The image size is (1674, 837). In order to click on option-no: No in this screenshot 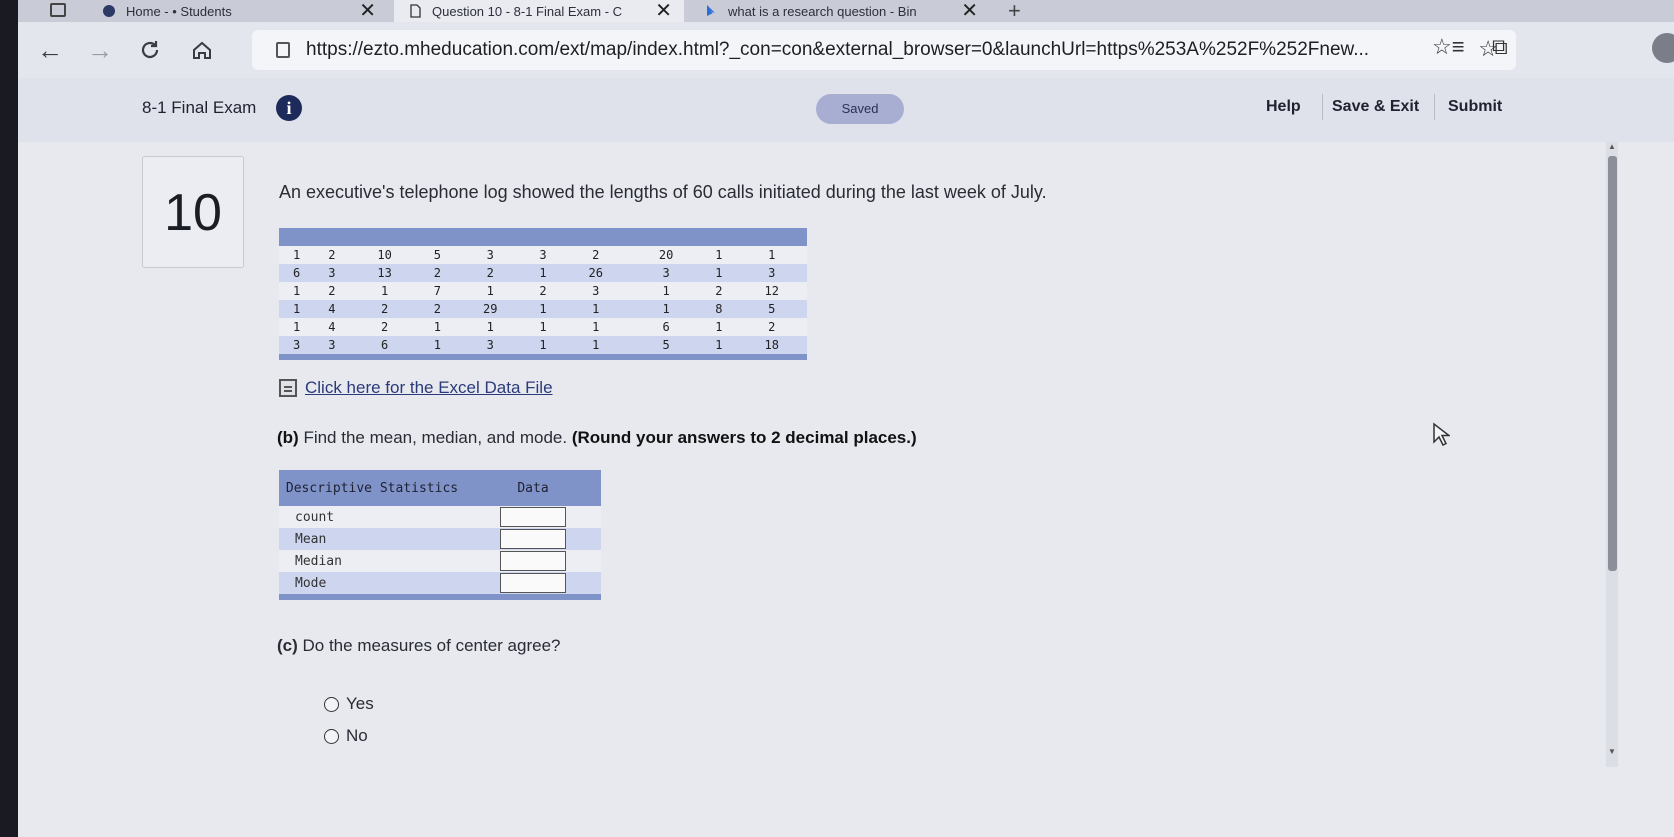, I will do `click(346, 736)`.